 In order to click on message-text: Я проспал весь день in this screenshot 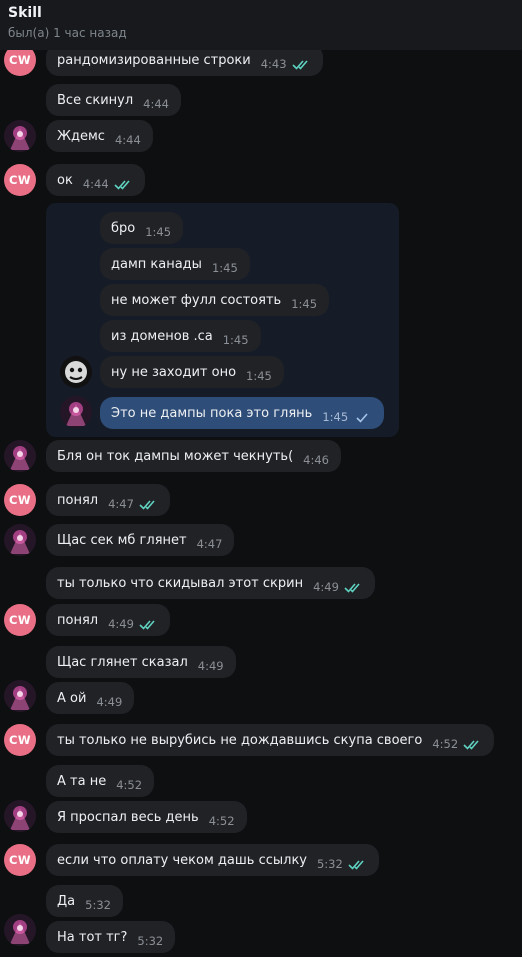, I will do `click(128, 817)`.